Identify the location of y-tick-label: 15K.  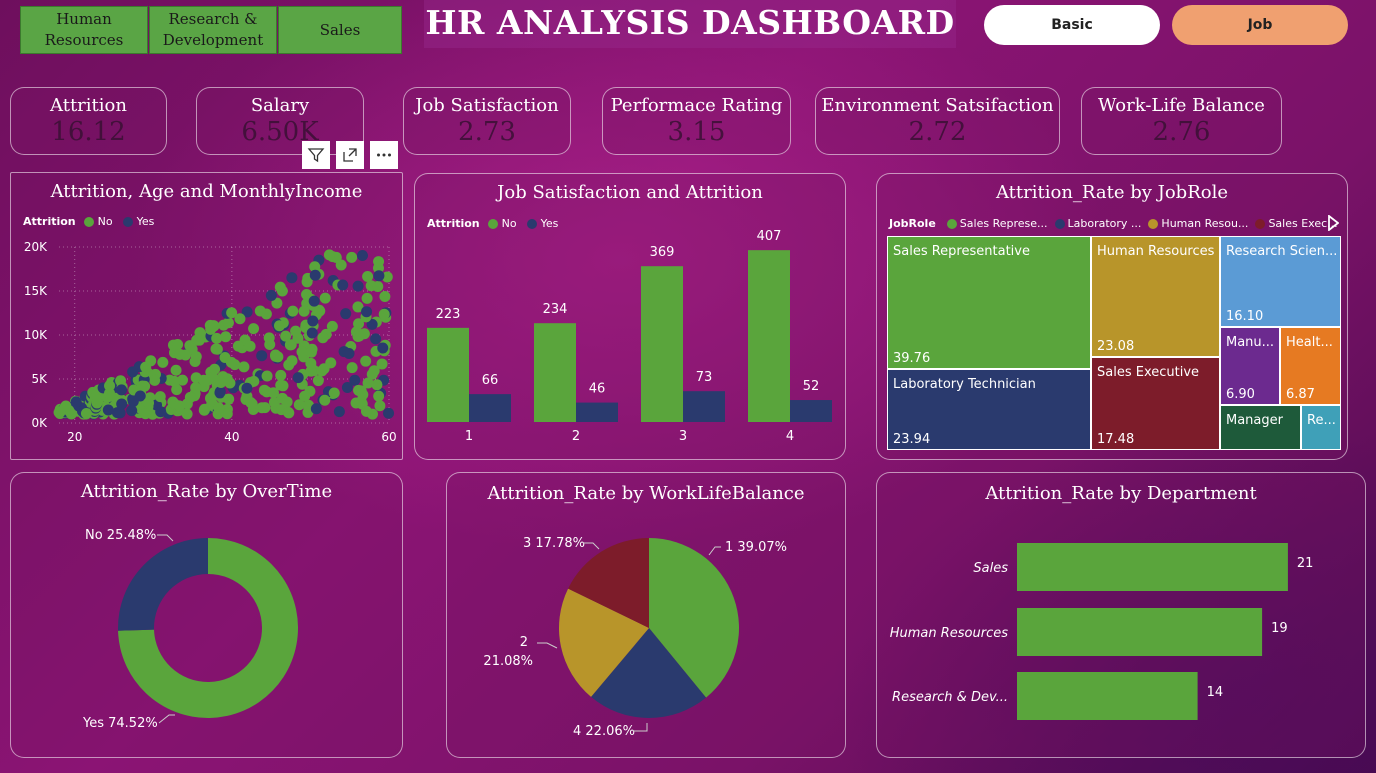
(36, 291).